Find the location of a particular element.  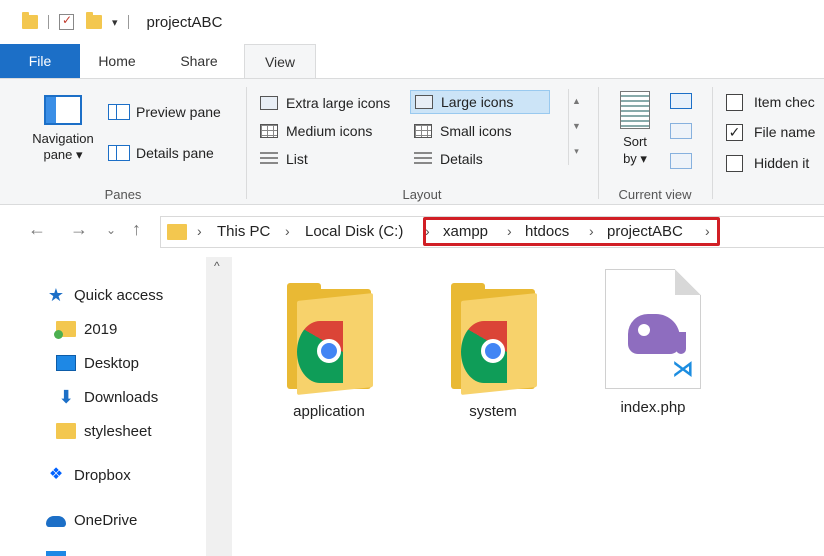

sidebar-item-onedrive: OneDrive is located at coordinates (91, 520).